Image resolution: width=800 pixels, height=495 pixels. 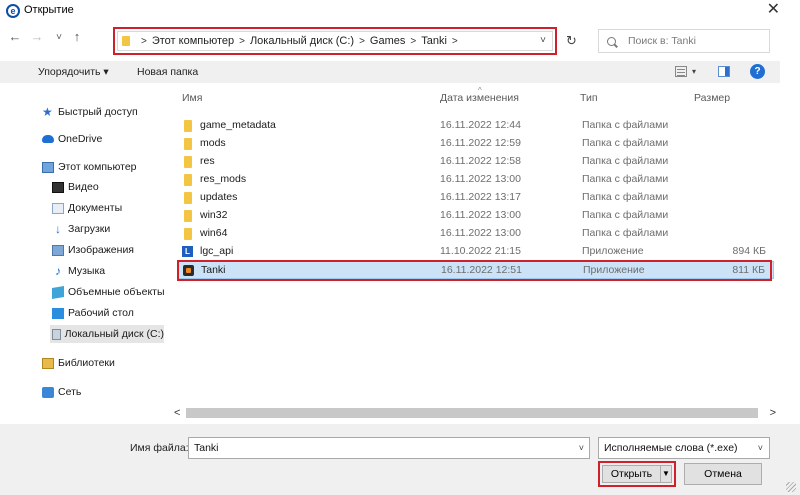 What do you see at coordinates (214, 233) in the screenshot?
I see `file-name: win64` at bounding box center [214, 233].